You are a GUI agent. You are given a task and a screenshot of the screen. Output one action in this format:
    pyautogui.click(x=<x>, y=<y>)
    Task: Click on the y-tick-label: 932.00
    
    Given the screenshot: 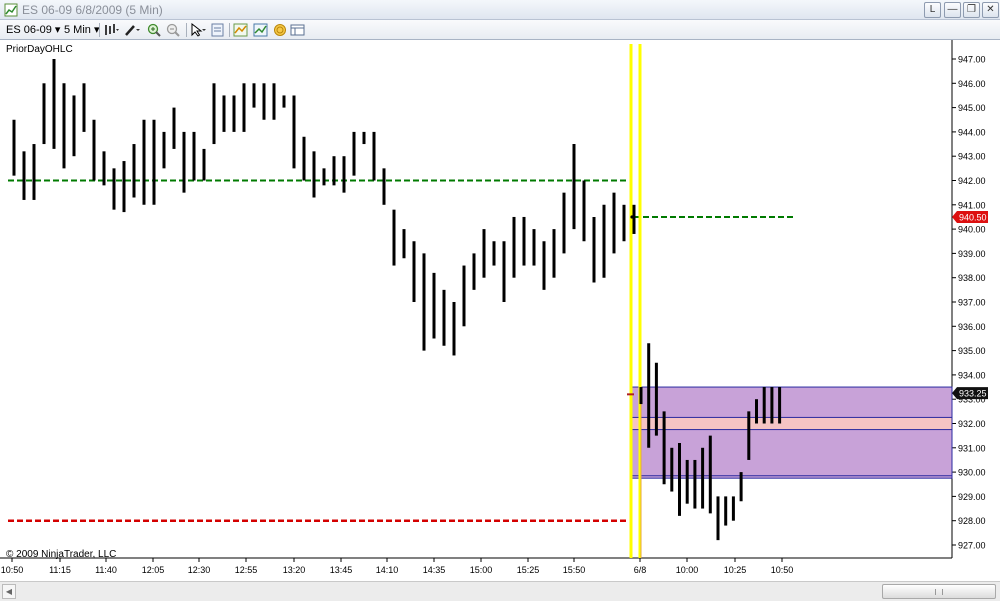 What is the action you would take?
    pyautogui.click(x=972, y=424)
    